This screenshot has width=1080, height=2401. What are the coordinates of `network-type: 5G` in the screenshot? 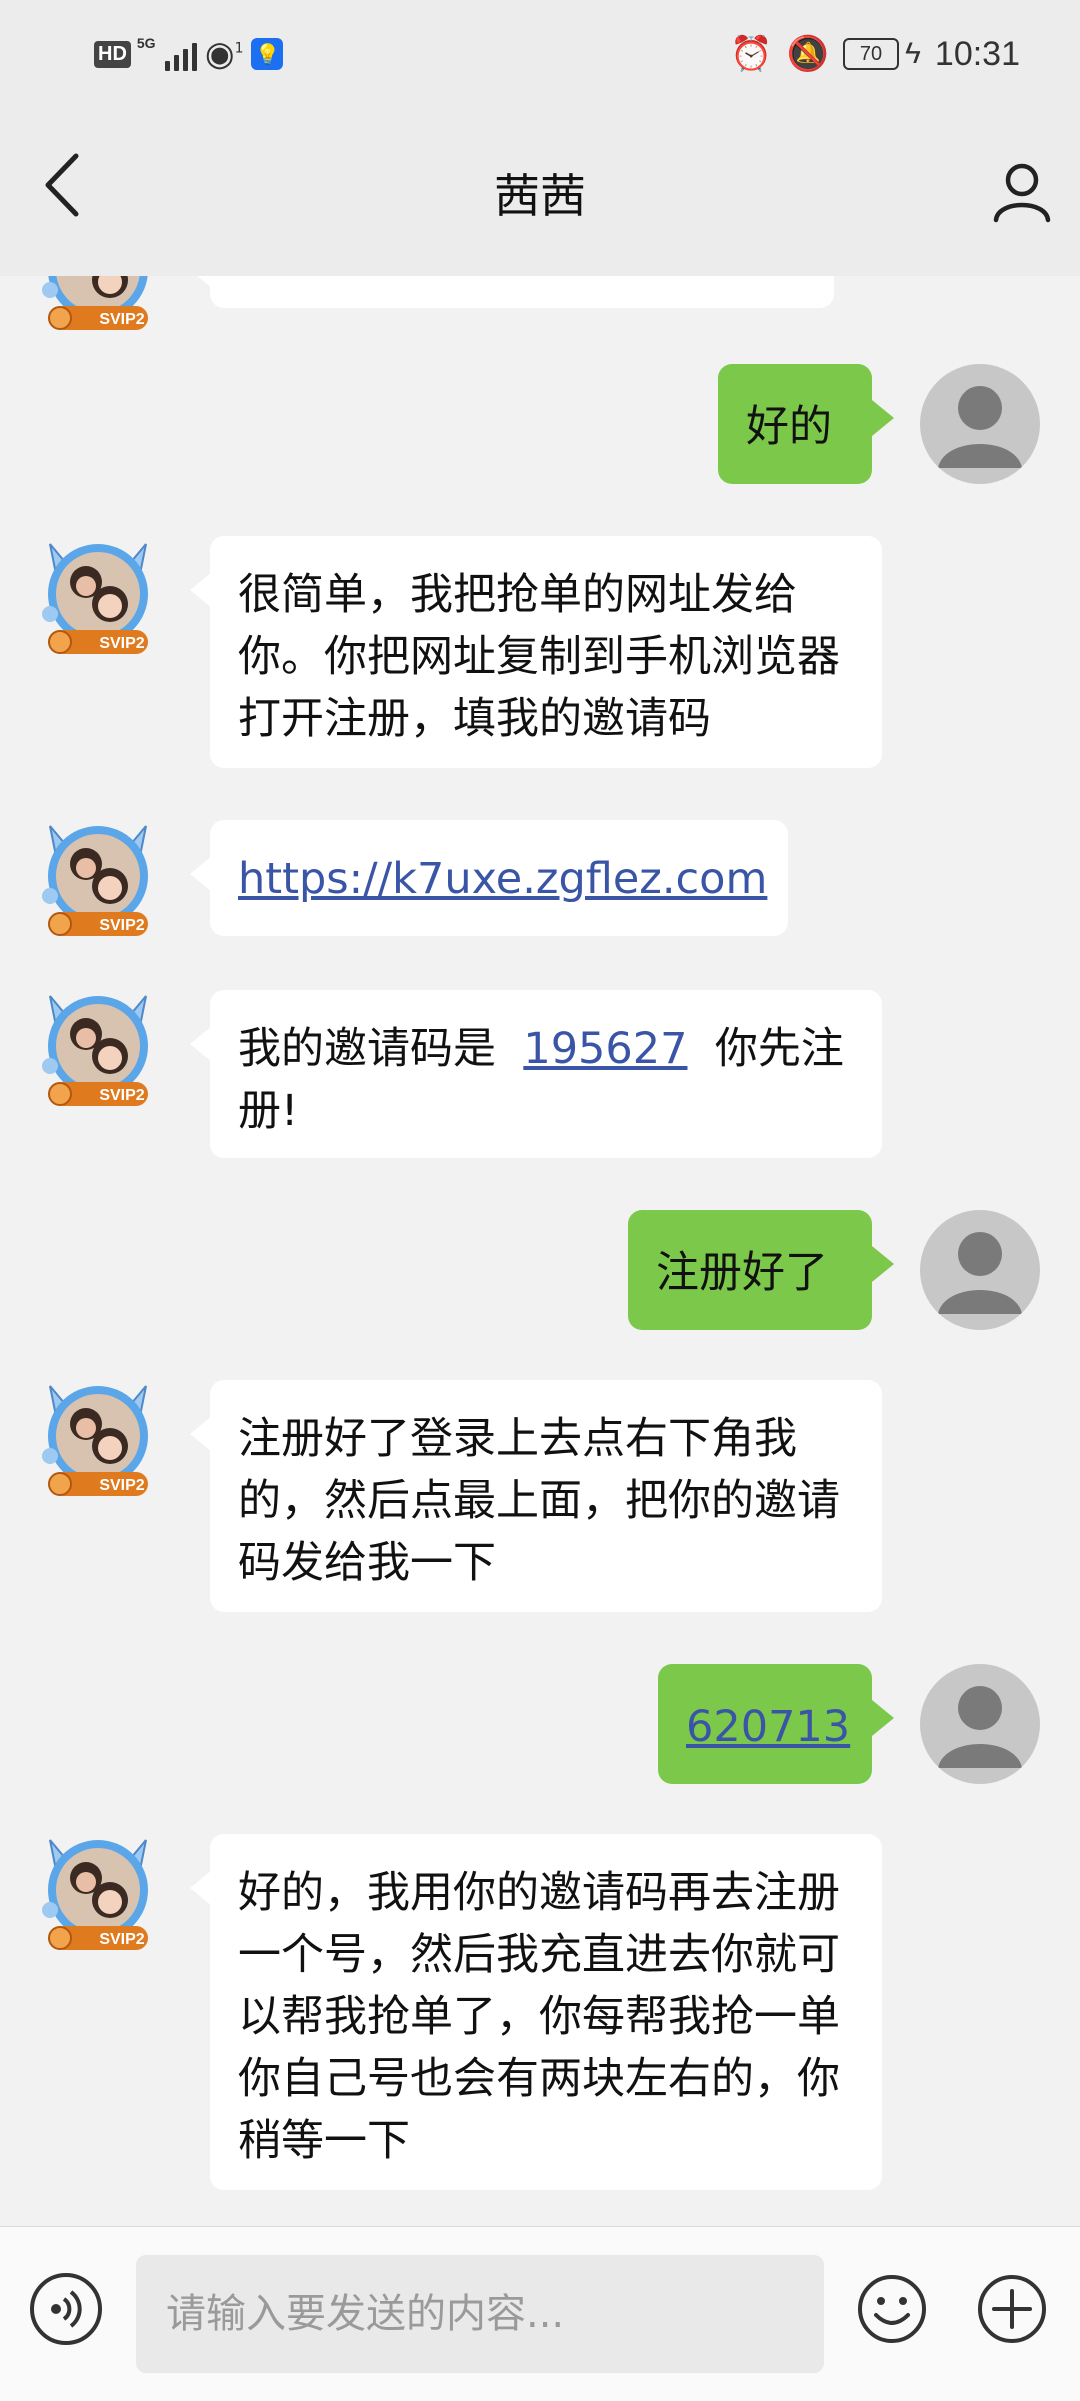 It's located at (146, 43).